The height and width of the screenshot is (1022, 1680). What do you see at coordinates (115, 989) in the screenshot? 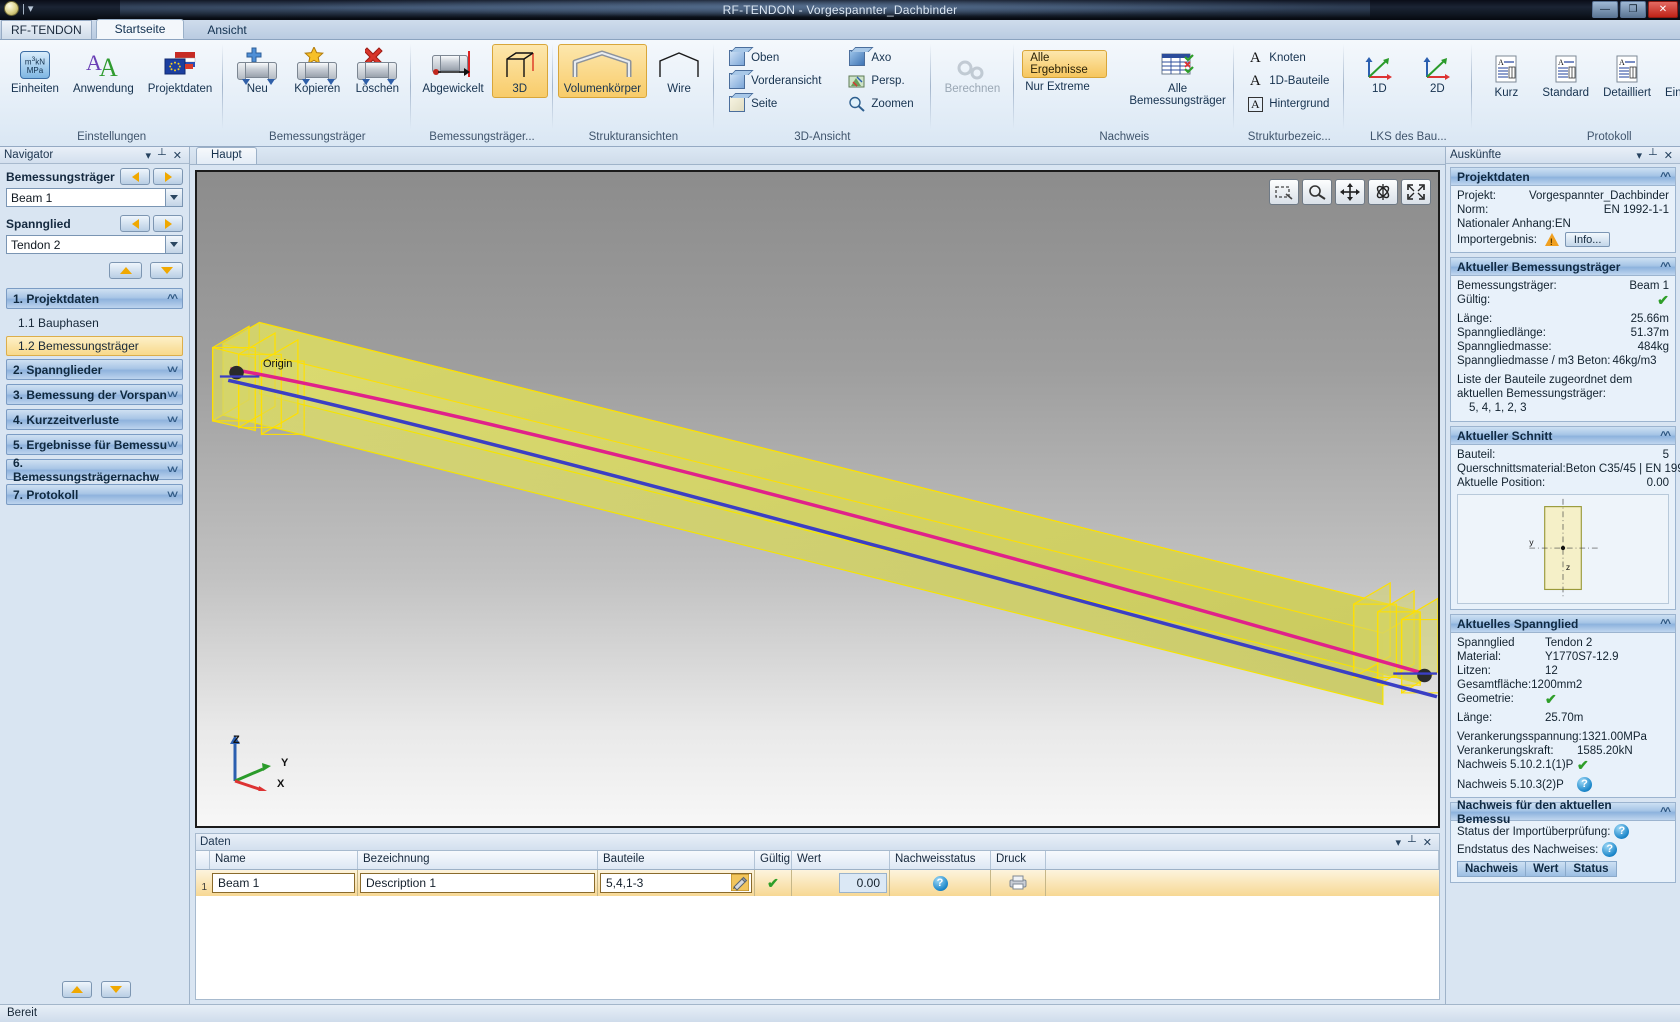
I see `nav-footer-down-button` at bounding box center [115, 989].